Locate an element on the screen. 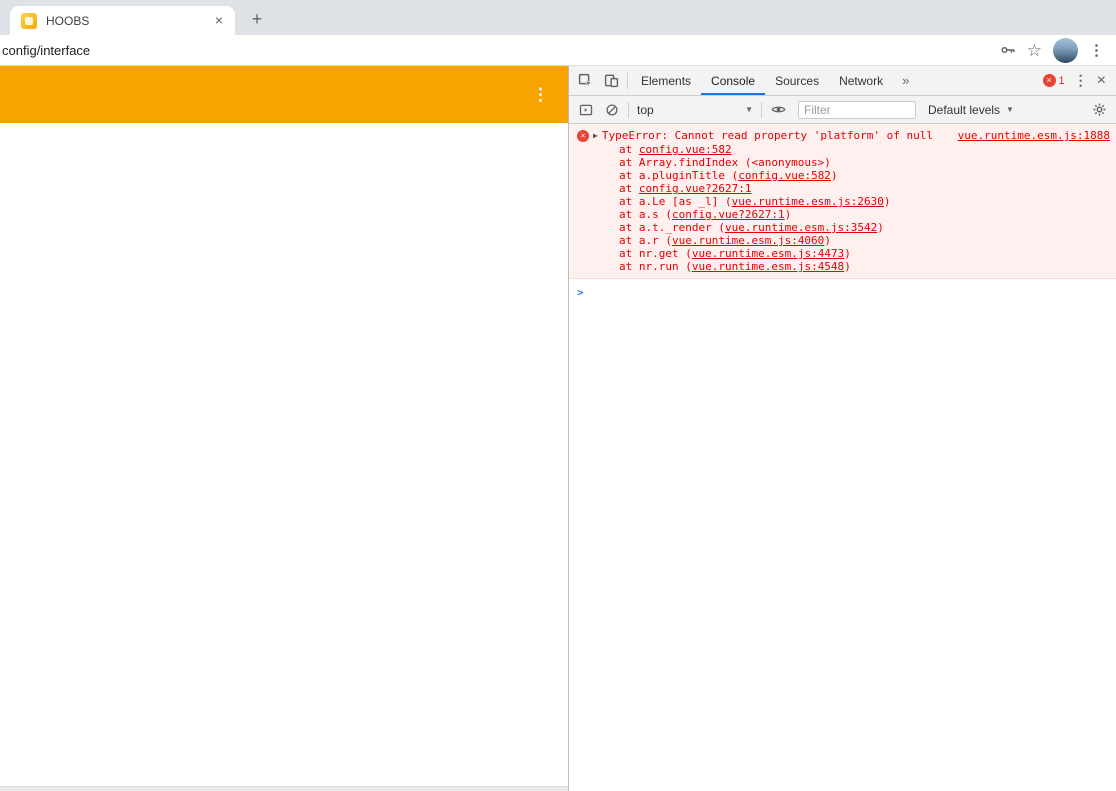 Image resolution: width=1116 pixels, height=791 pixels. stack-frame: at a.t._render (vue.runtime.esm.js:3542) is located at coordinates (843, 227).